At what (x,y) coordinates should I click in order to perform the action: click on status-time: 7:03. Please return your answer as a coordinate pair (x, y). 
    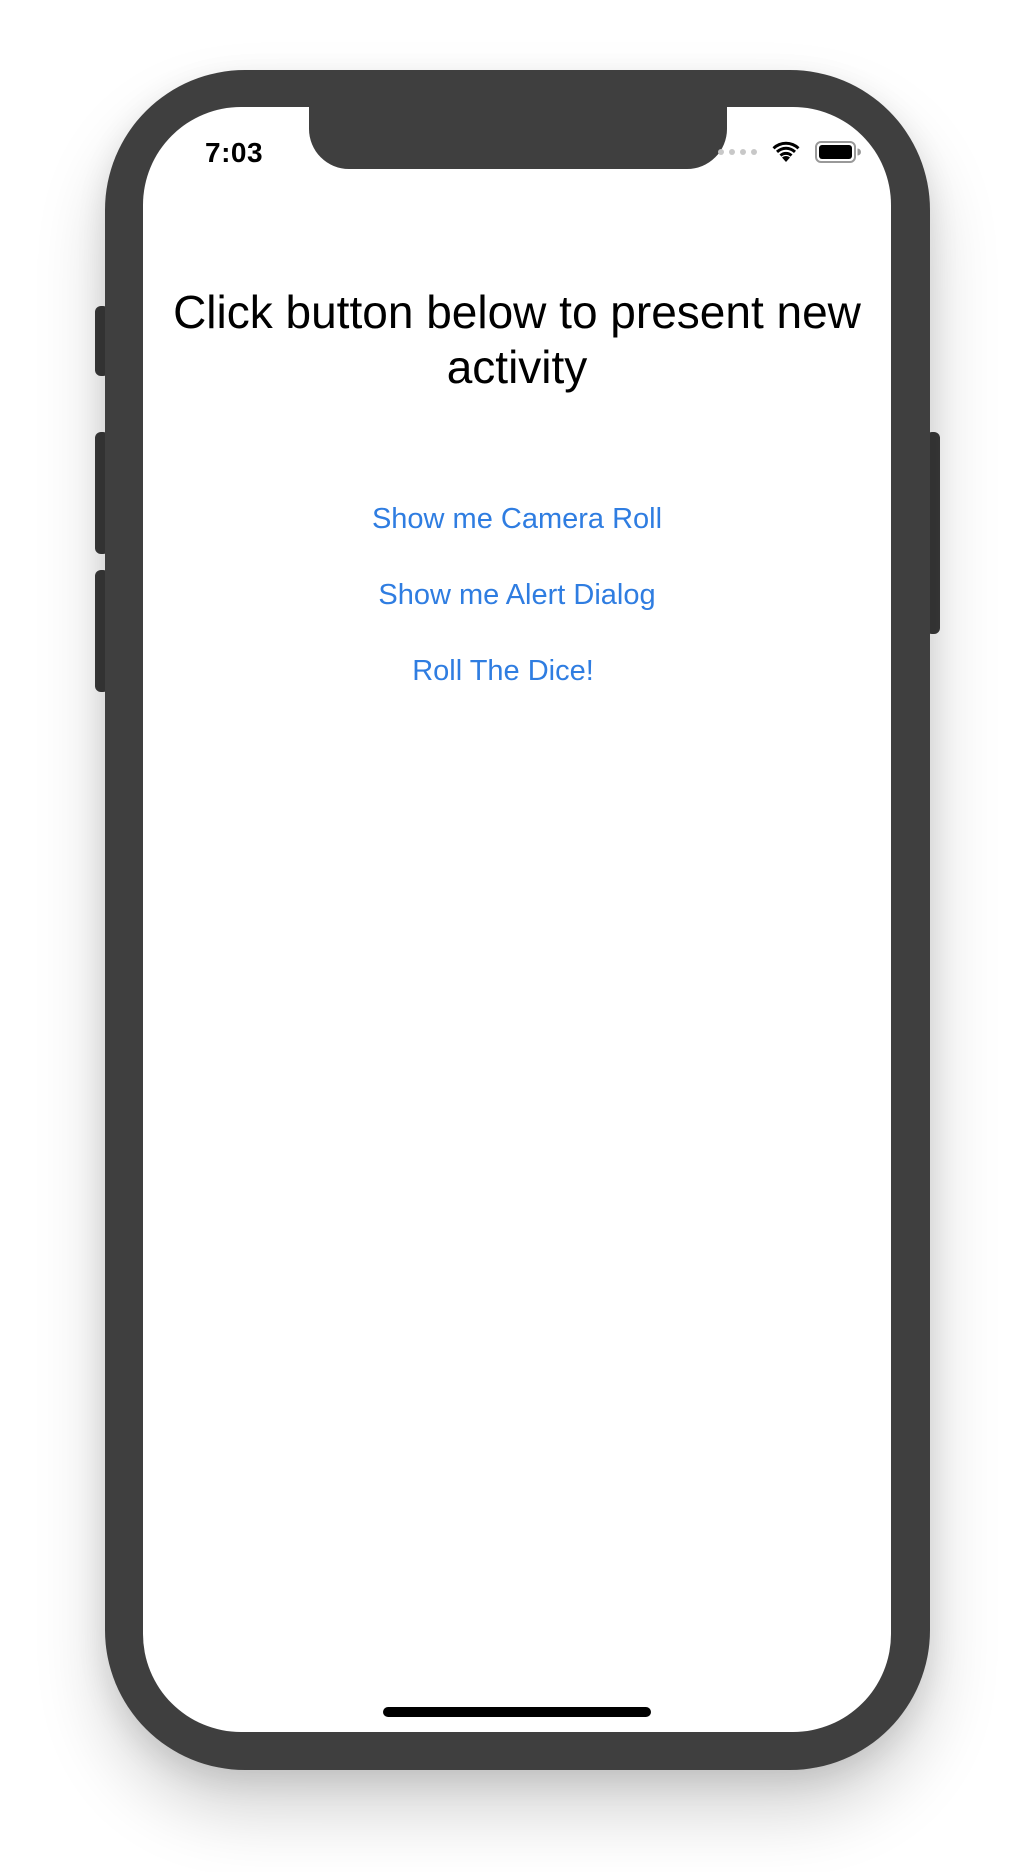
    Looking at the image, I should click on (234, 152).